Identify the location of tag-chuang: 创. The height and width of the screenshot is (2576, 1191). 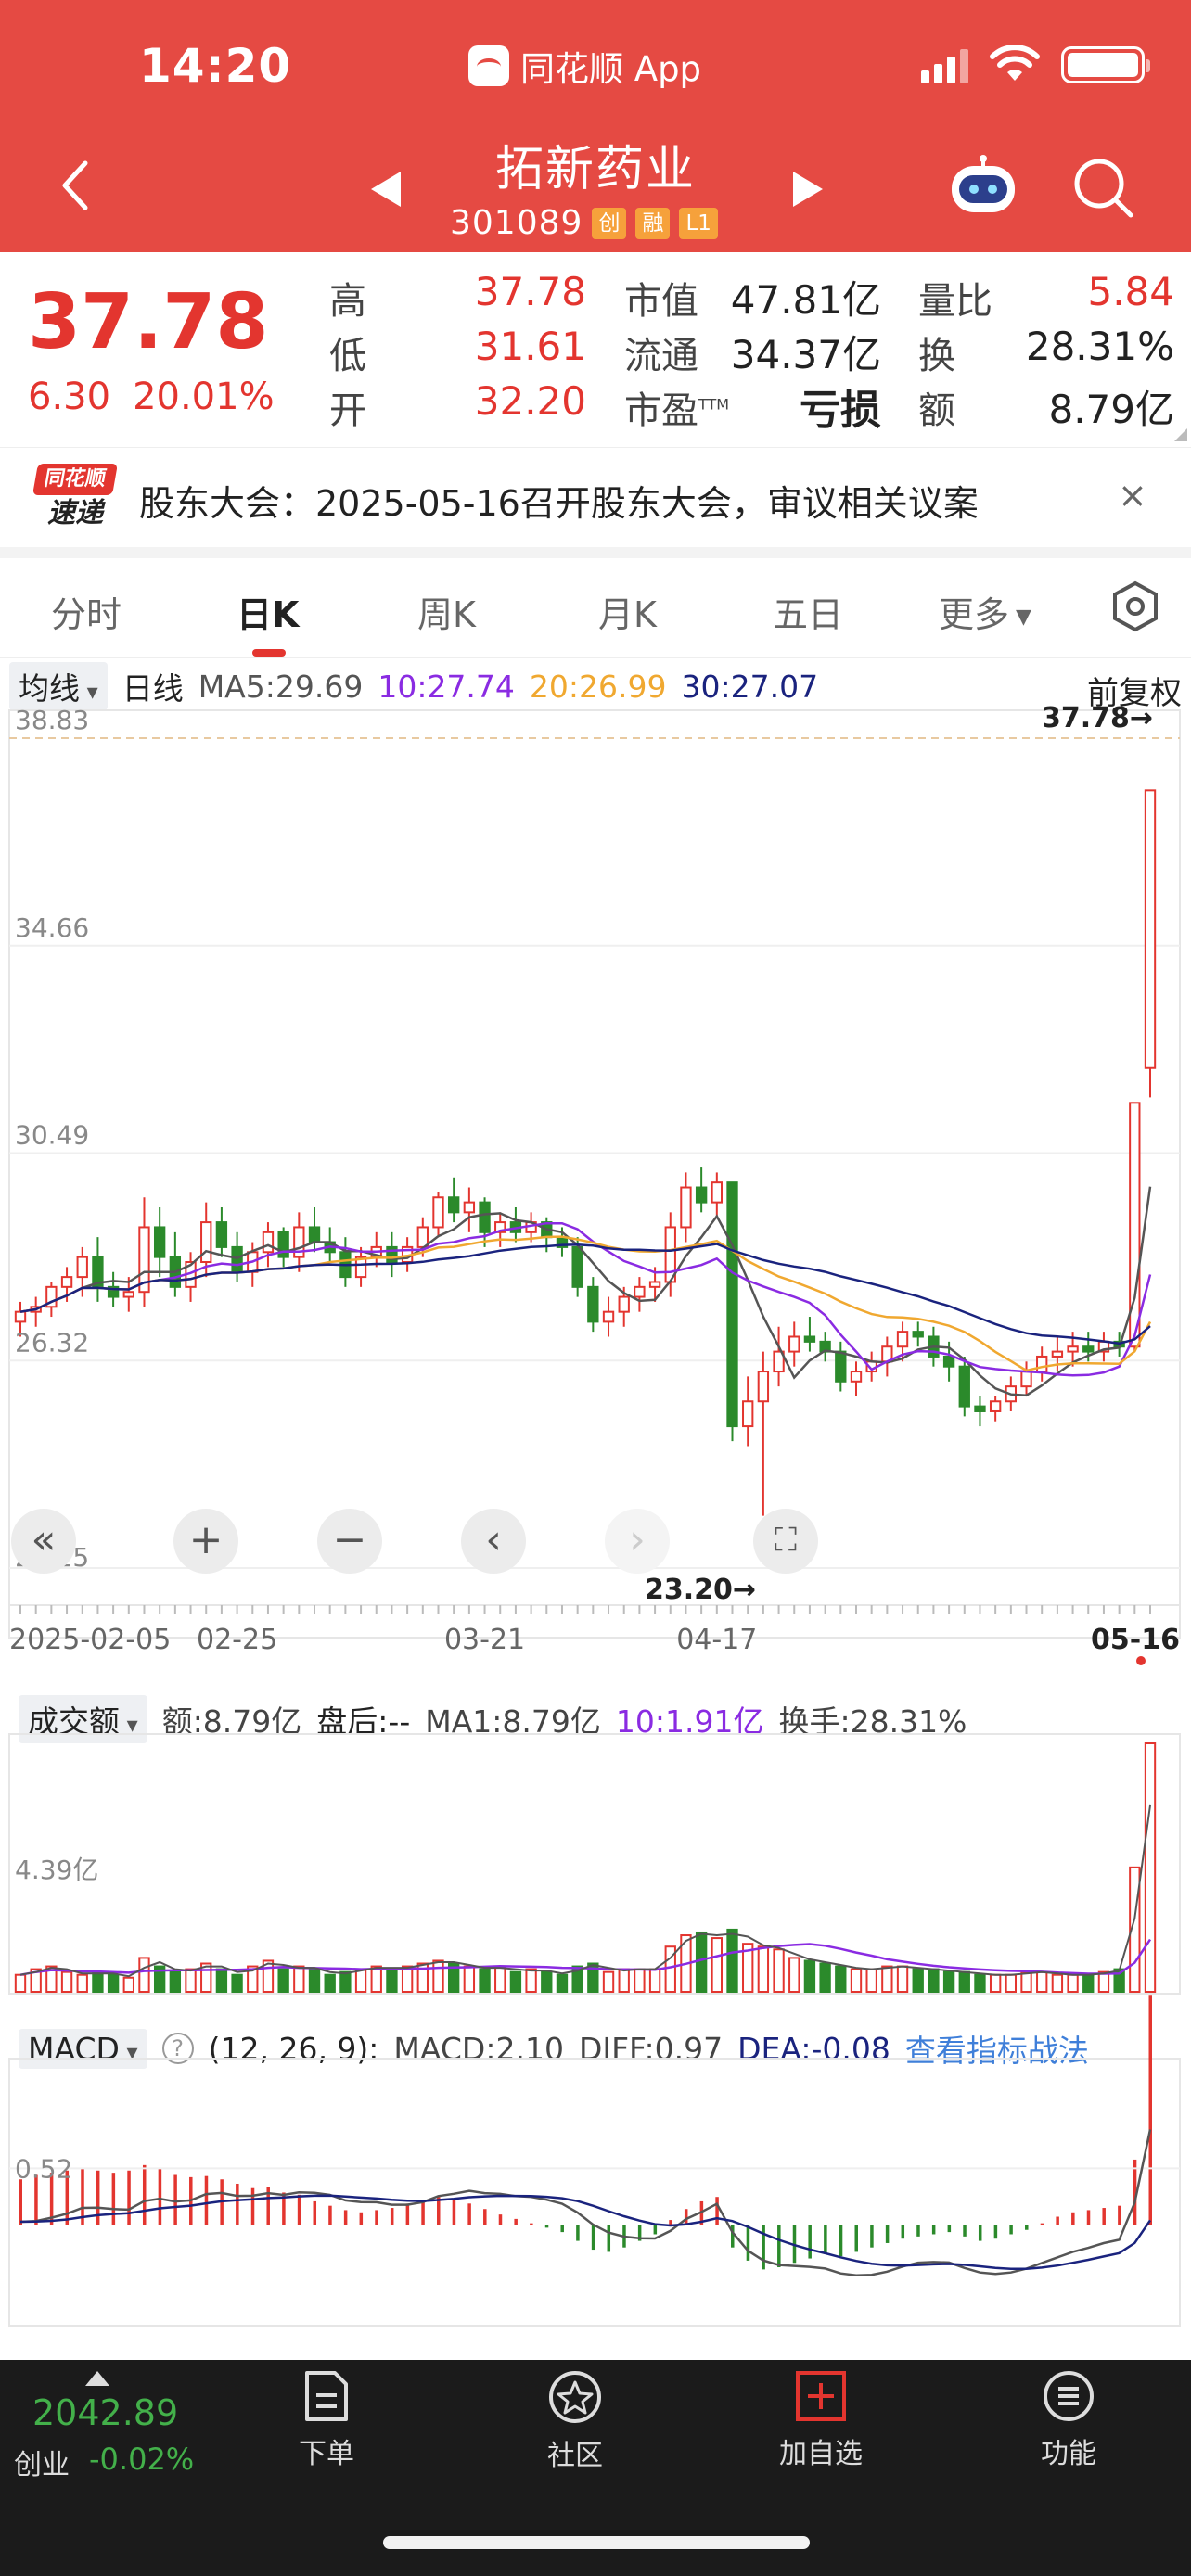
(610, 223).